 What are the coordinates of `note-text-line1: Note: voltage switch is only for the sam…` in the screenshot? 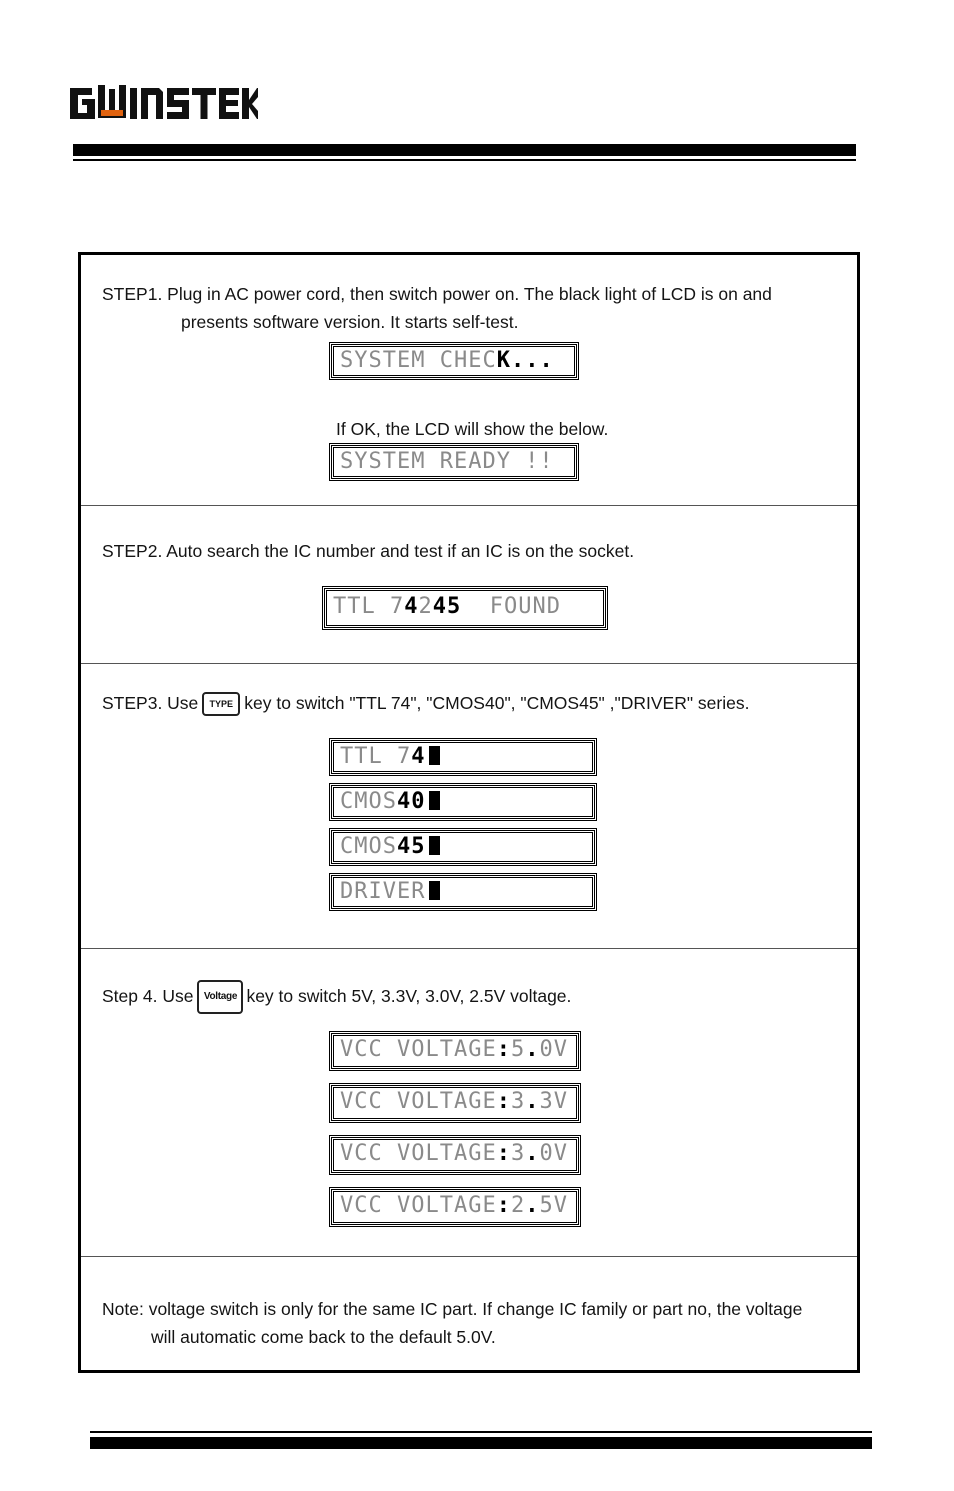 It's located at (452, 1309).